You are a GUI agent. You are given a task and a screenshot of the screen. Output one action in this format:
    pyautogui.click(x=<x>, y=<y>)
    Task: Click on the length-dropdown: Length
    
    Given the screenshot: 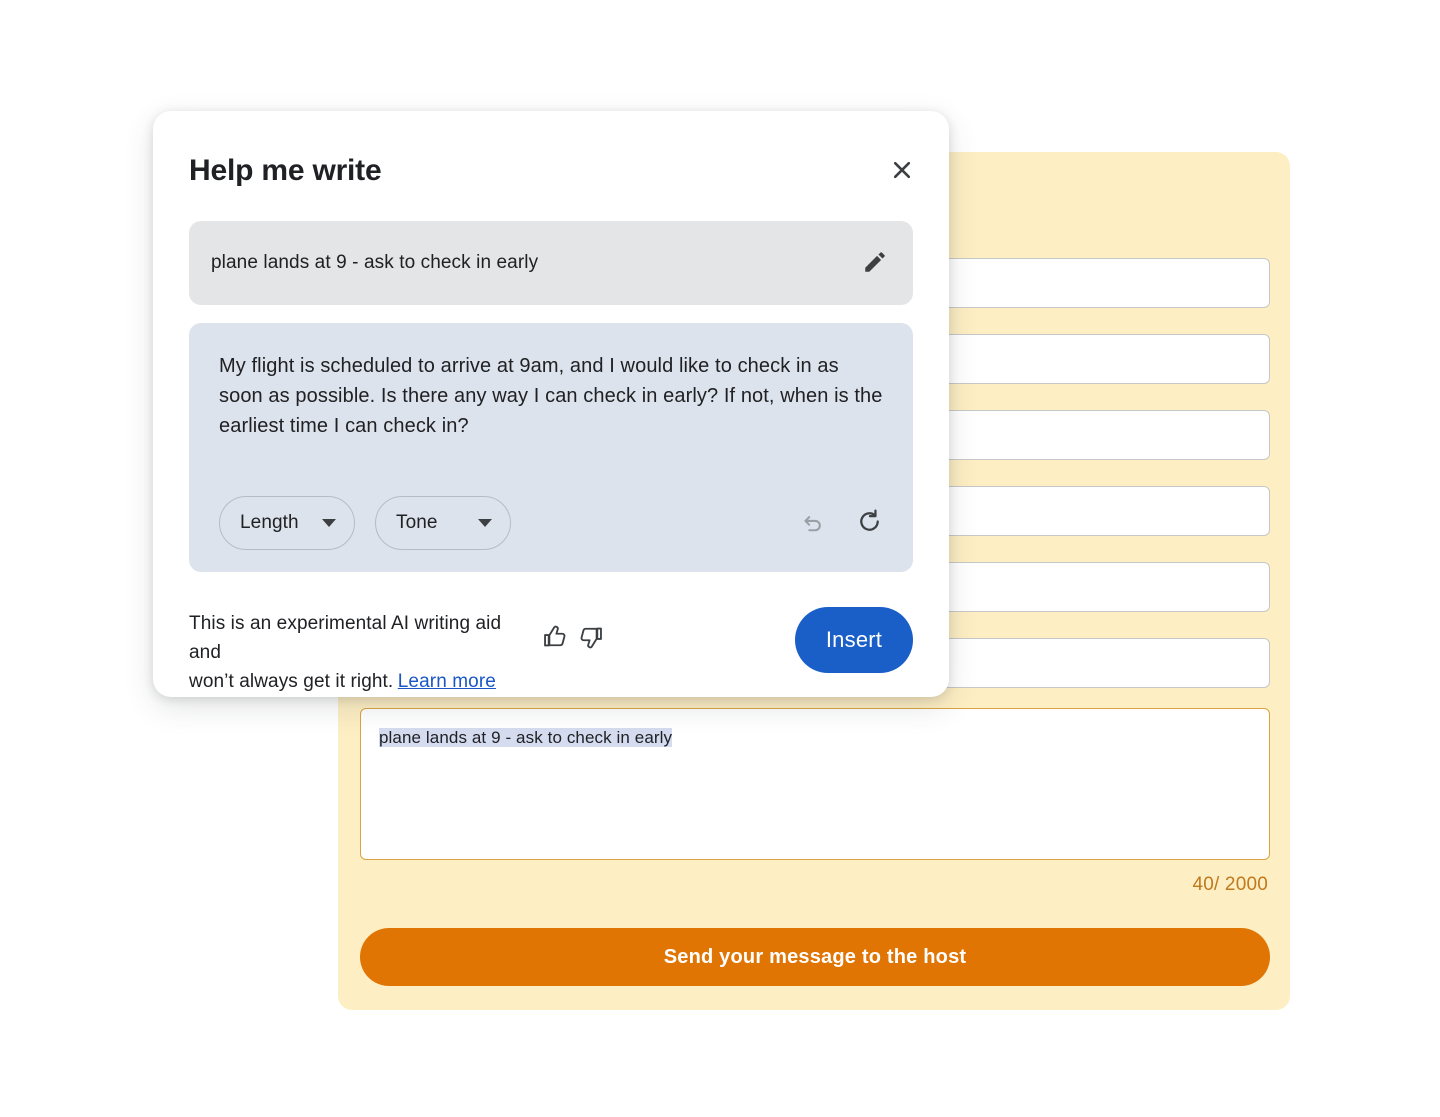 What is the action you would take?
    pyautogui.click(x=287, y=523)
    